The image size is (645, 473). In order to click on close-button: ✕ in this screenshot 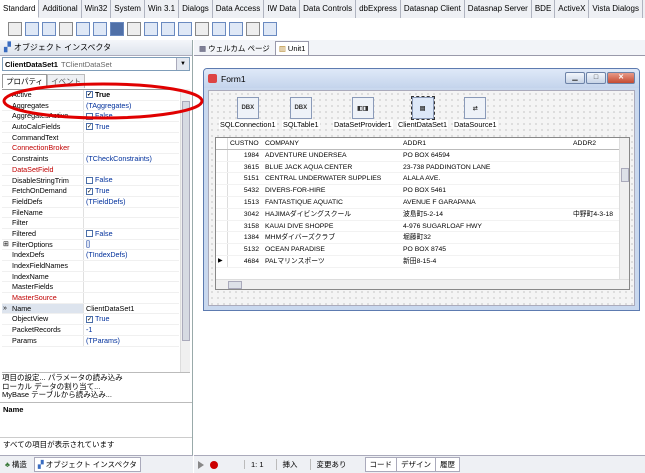, I will do `click(621, 78)`.